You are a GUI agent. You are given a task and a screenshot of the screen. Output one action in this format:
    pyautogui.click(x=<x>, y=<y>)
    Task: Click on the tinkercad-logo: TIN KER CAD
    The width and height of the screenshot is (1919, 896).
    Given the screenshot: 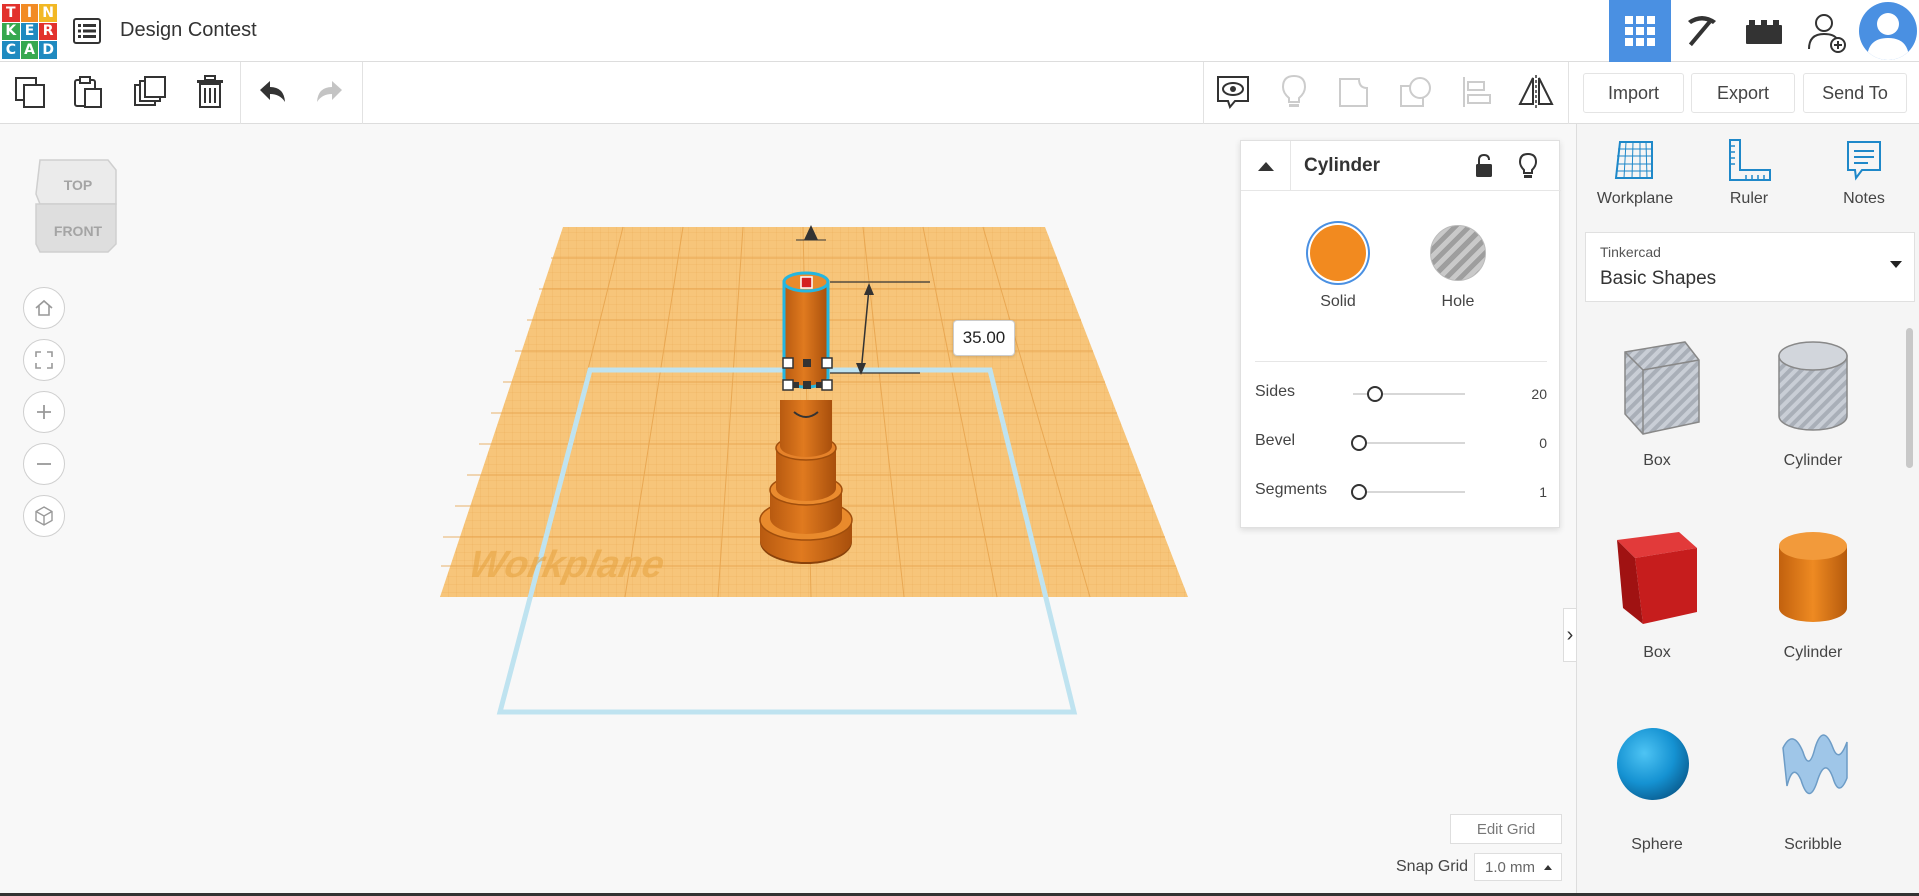 What is the action you would take?
    pyautogui.click(x=29, y=31)
    